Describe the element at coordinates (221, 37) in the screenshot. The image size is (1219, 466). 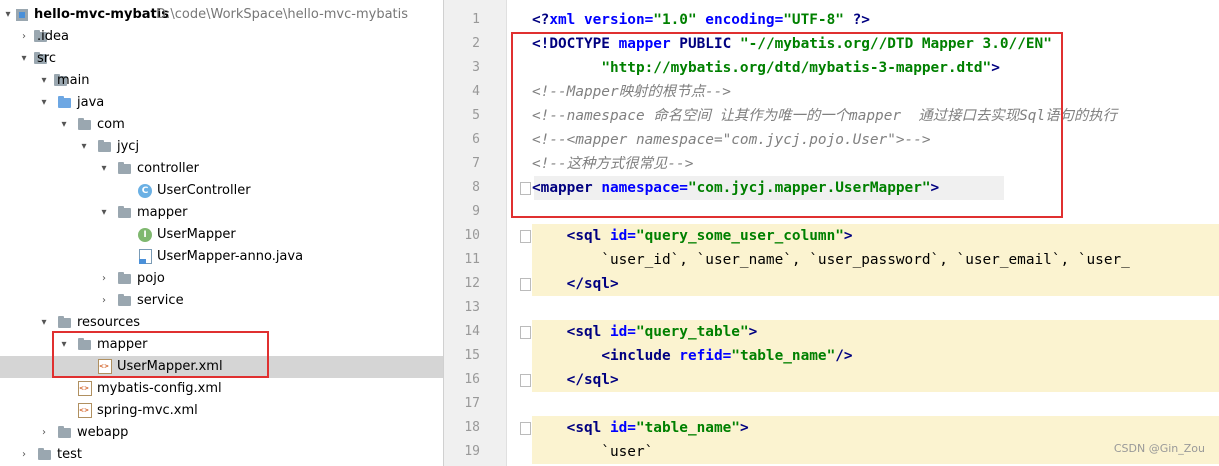
I see `tree-item-idea: › .idea` at that location.